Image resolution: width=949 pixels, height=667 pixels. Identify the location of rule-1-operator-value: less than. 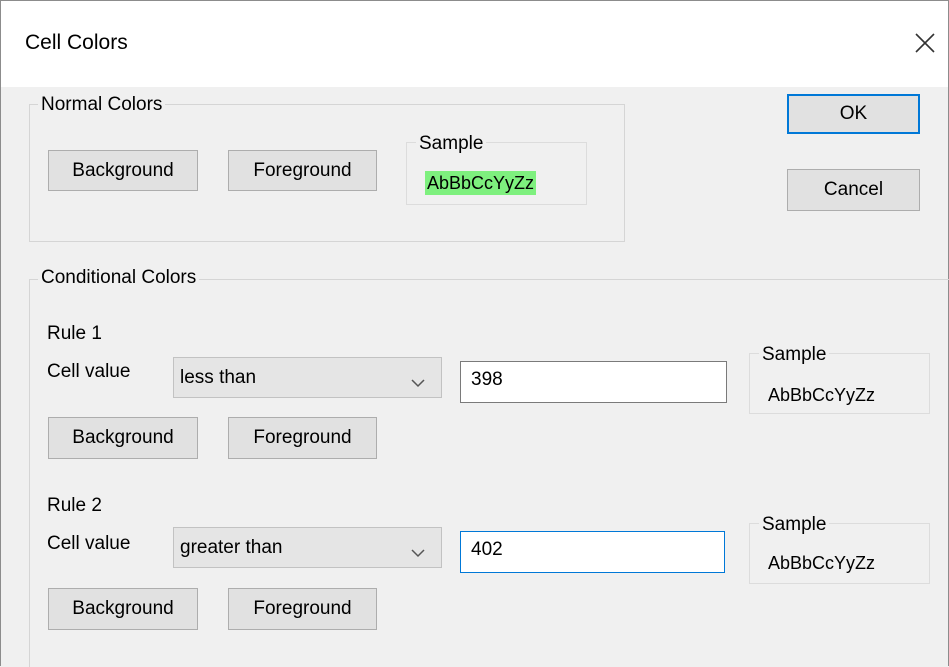
(218, 377).